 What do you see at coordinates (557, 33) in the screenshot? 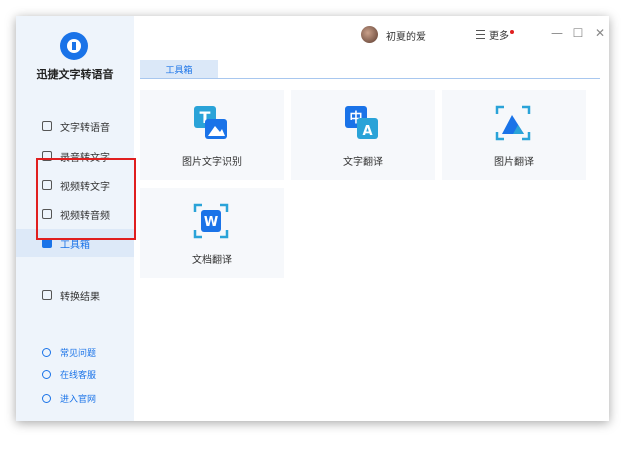
I see `minimize-button: —` at bounding box center [557, 33].